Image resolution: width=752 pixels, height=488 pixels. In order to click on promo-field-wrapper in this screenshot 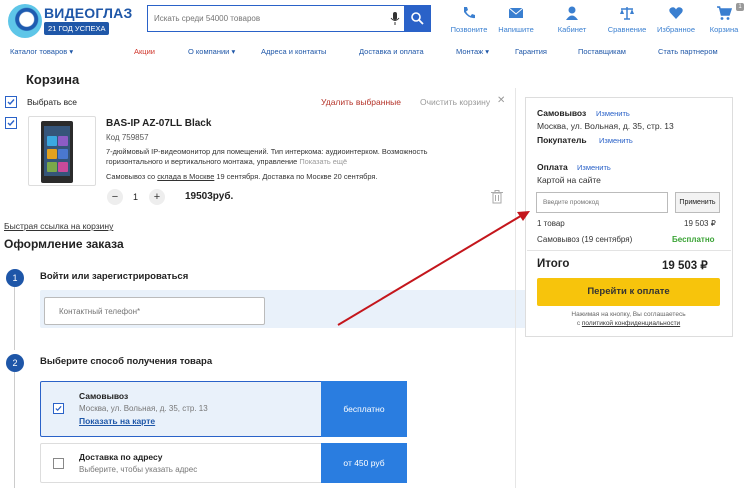, I will do `click(602, 202)`.